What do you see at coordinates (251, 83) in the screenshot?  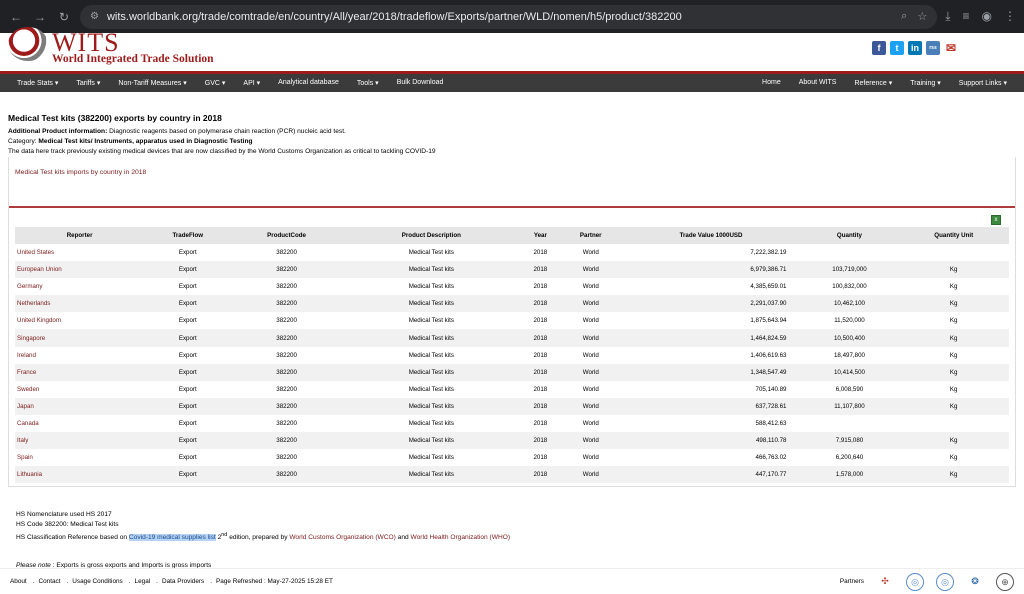 I see `menu-api: API ▾` at bounding box center [251, 83].